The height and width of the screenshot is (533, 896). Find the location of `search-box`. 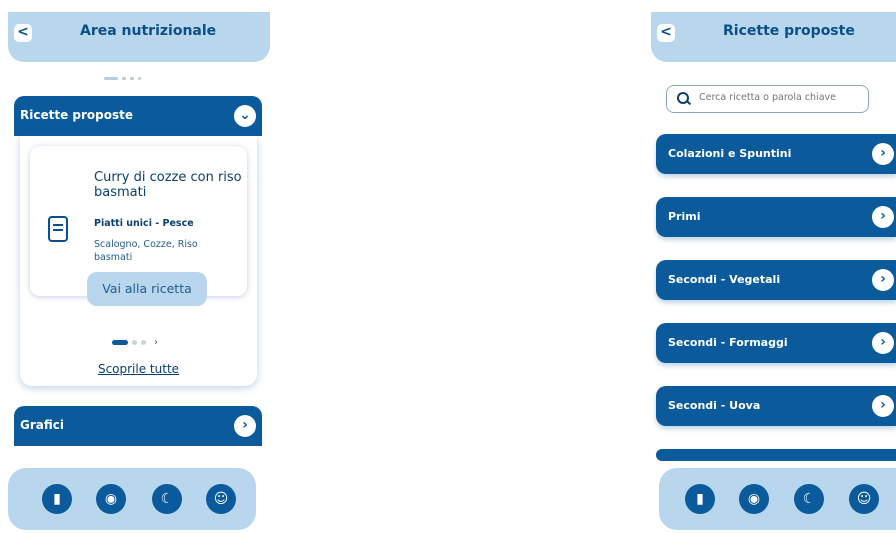

search-box is located at coordinates (767, 99).